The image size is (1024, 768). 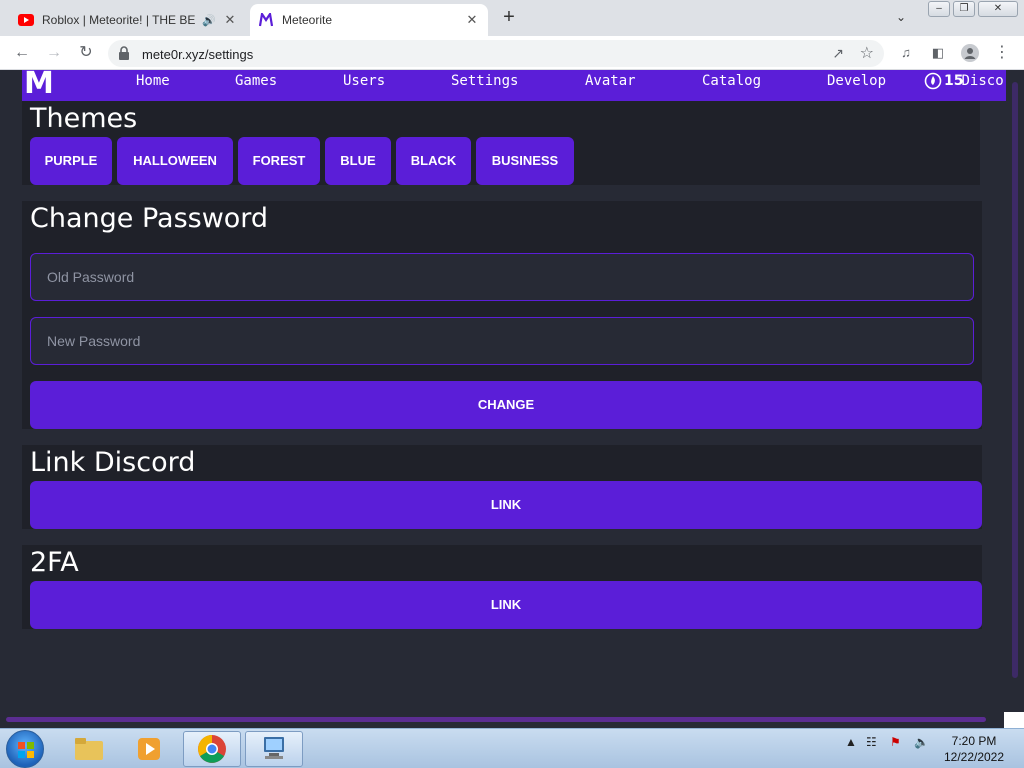 What do you see at coordinates (871, 742) in the screenshot?
I see `network-icon: ☷` at bounding box center [871, 742].